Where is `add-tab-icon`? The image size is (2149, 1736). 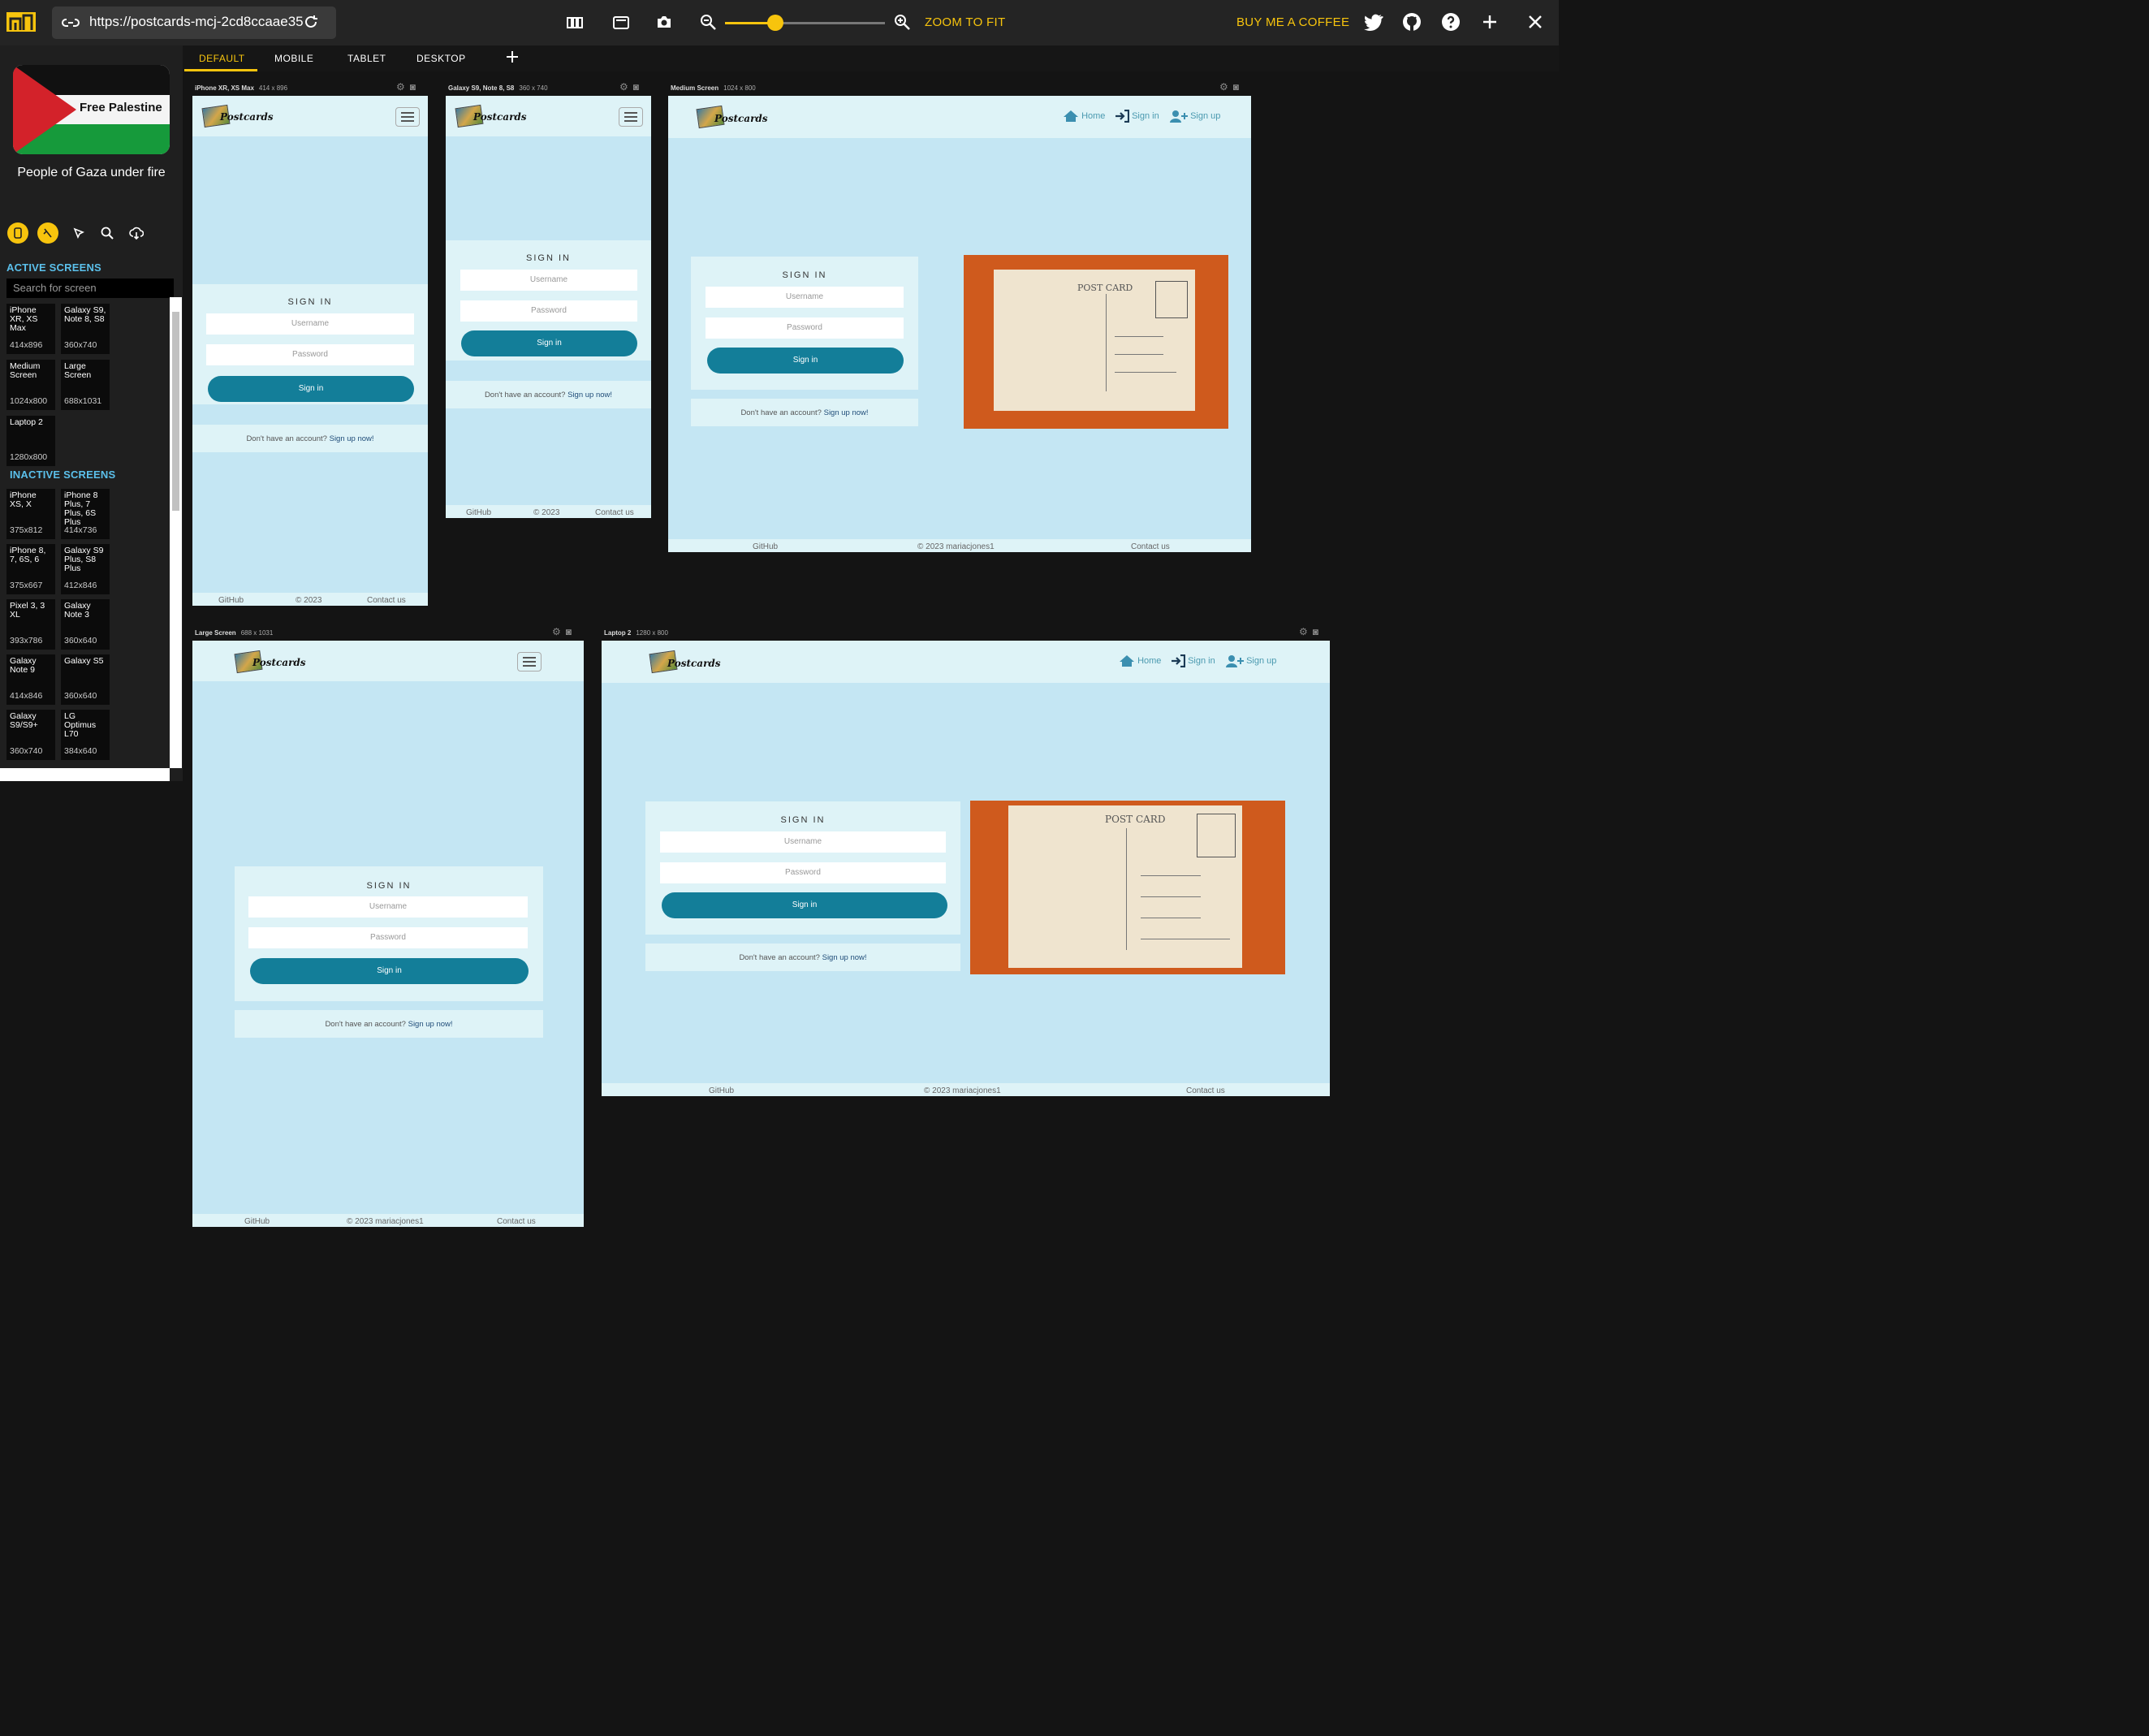
add-tab-icon is located at coordinates (513, 59).